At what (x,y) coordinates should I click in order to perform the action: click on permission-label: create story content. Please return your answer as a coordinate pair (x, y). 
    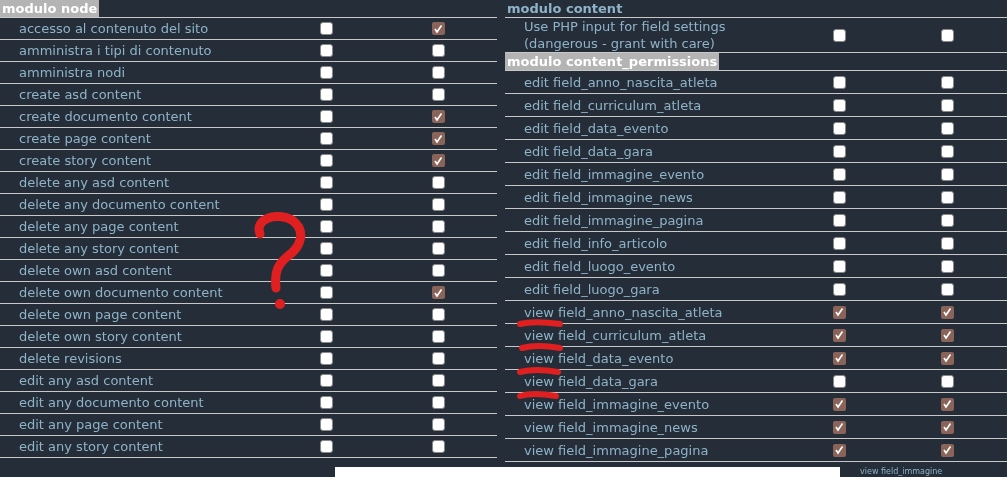
    Looking at the image, I should click on (85, 160).